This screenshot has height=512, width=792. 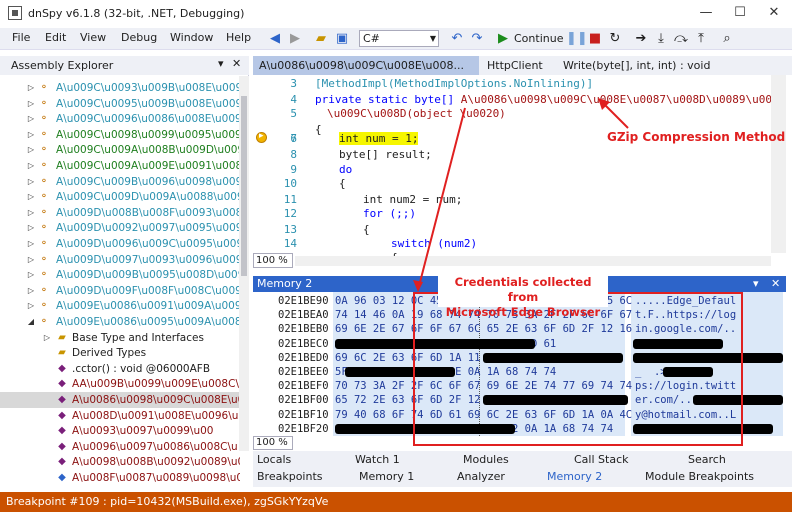 What do you see at coordinates (386, 476) in the screenshot?
I see `tab-memory1: Memory 1` at bounding box center [386, 476].